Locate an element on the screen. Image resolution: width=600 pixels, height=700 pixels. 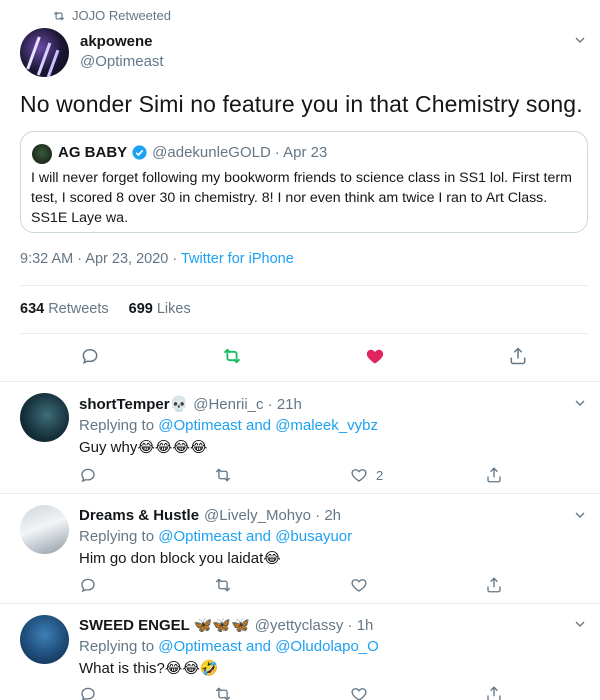
reply-text: What is this?😂😂🤣 is located at coordinates (149, 668).